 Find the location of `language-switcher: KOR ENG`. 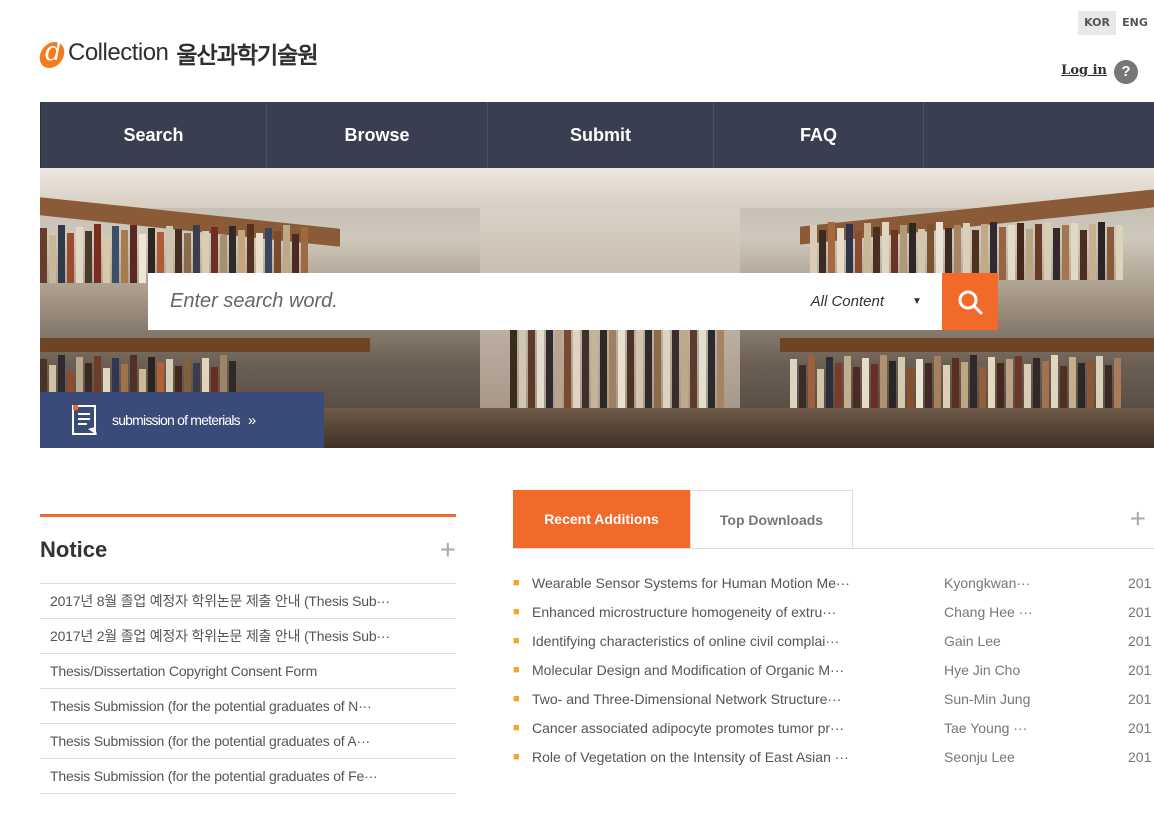

language-switcher: KOR ENG is located at coordinates (1116, 23).